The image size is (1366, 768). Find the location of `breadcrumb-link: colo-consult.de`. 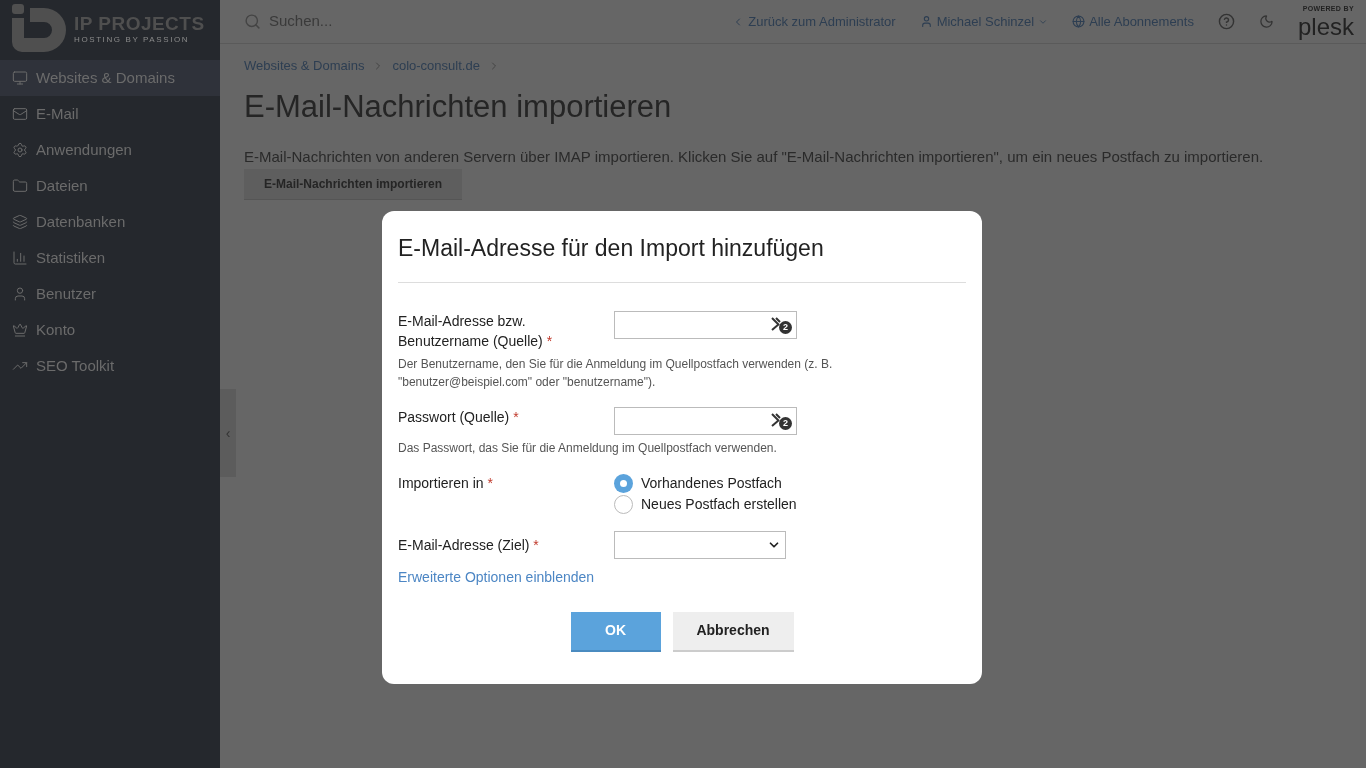

breadcrumb-link: colo-consult.de is located at coordinates (436, 66).